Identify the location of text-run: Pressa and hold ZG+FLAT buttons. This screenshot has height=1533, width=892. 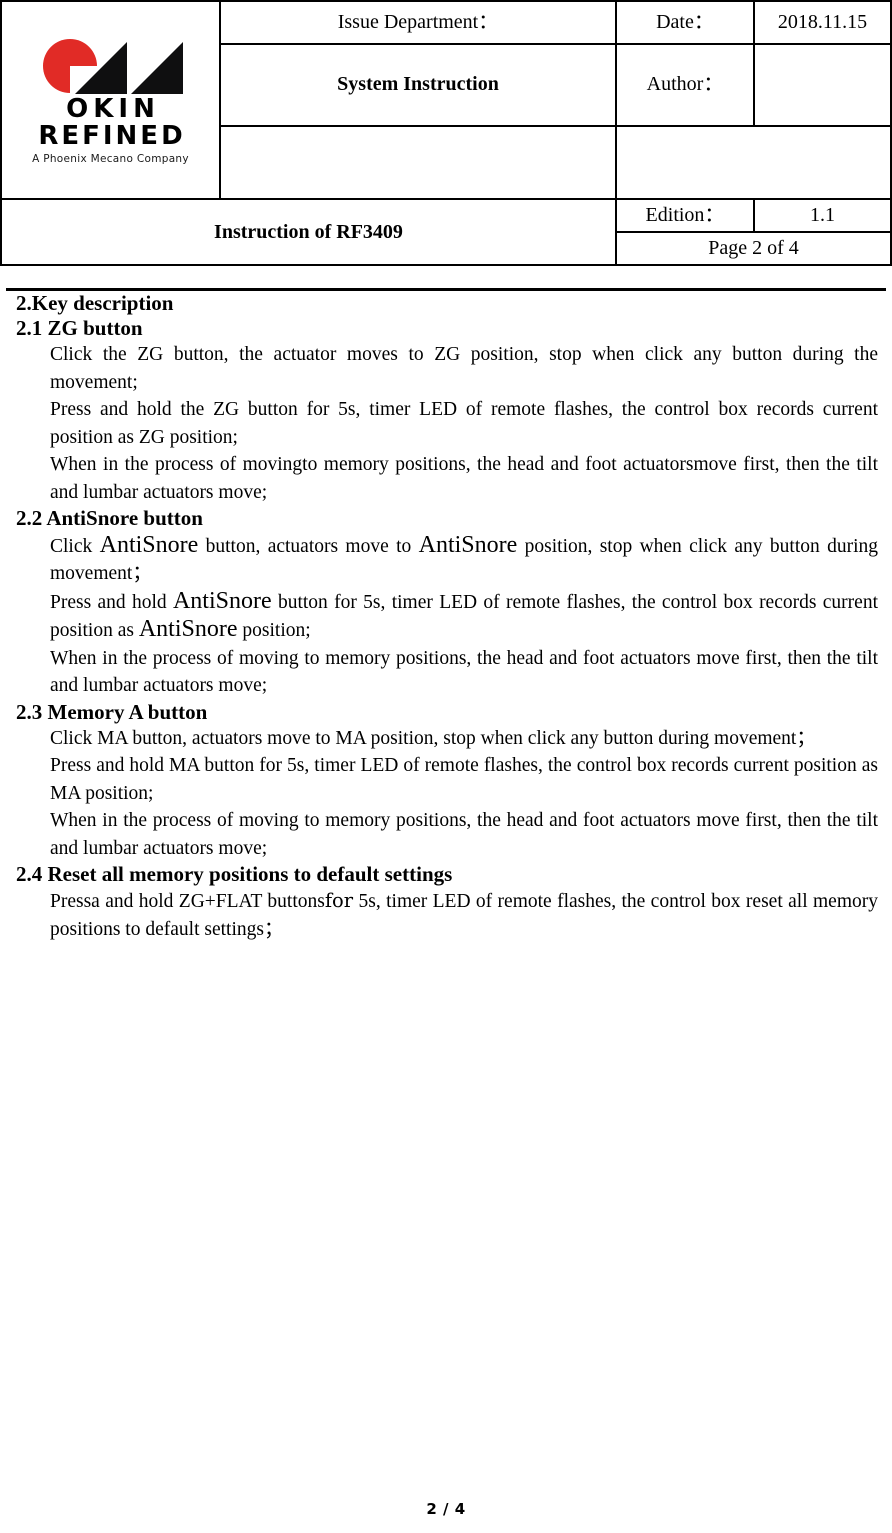
(187, 902).